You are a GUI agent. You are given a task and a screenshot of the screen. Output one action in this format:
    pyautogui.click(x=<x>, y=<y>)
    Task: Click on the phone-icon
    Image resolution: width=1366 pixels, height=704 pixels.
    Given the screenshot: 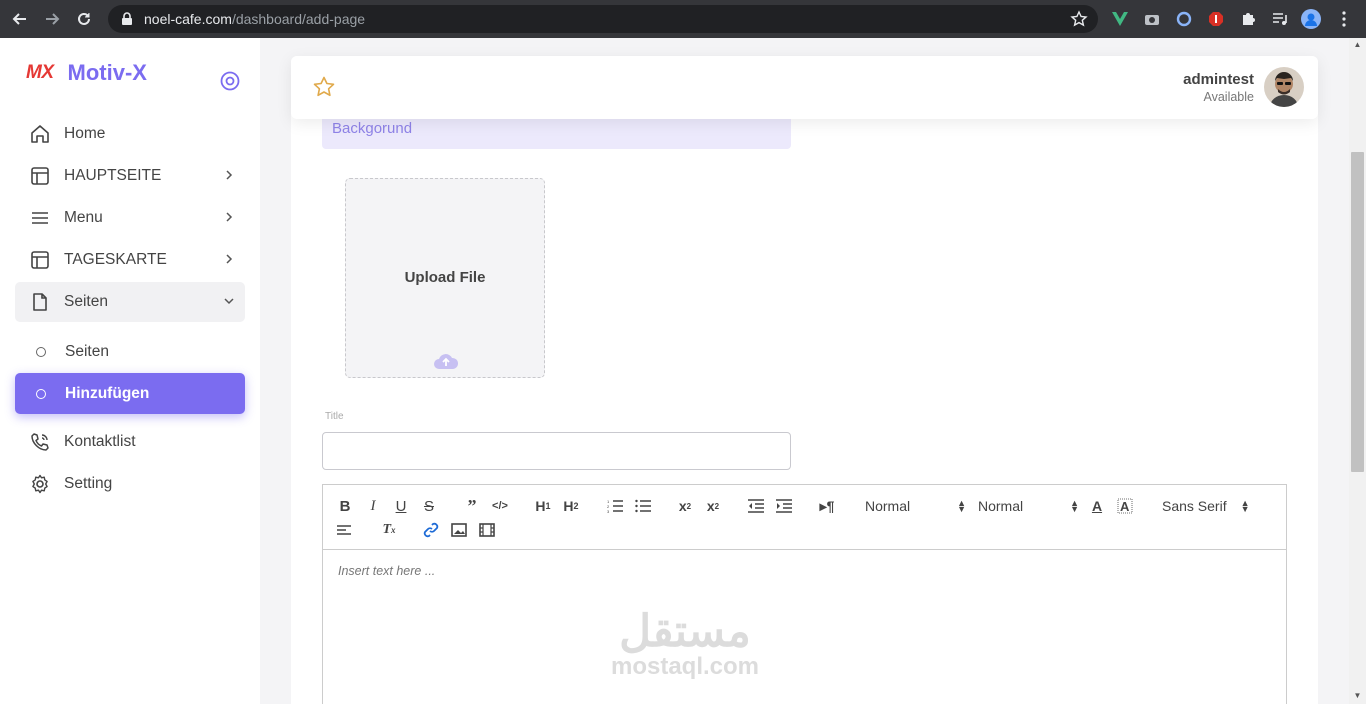 What is the action you would take?
    pyautogui.click(x=40, y=442)
    